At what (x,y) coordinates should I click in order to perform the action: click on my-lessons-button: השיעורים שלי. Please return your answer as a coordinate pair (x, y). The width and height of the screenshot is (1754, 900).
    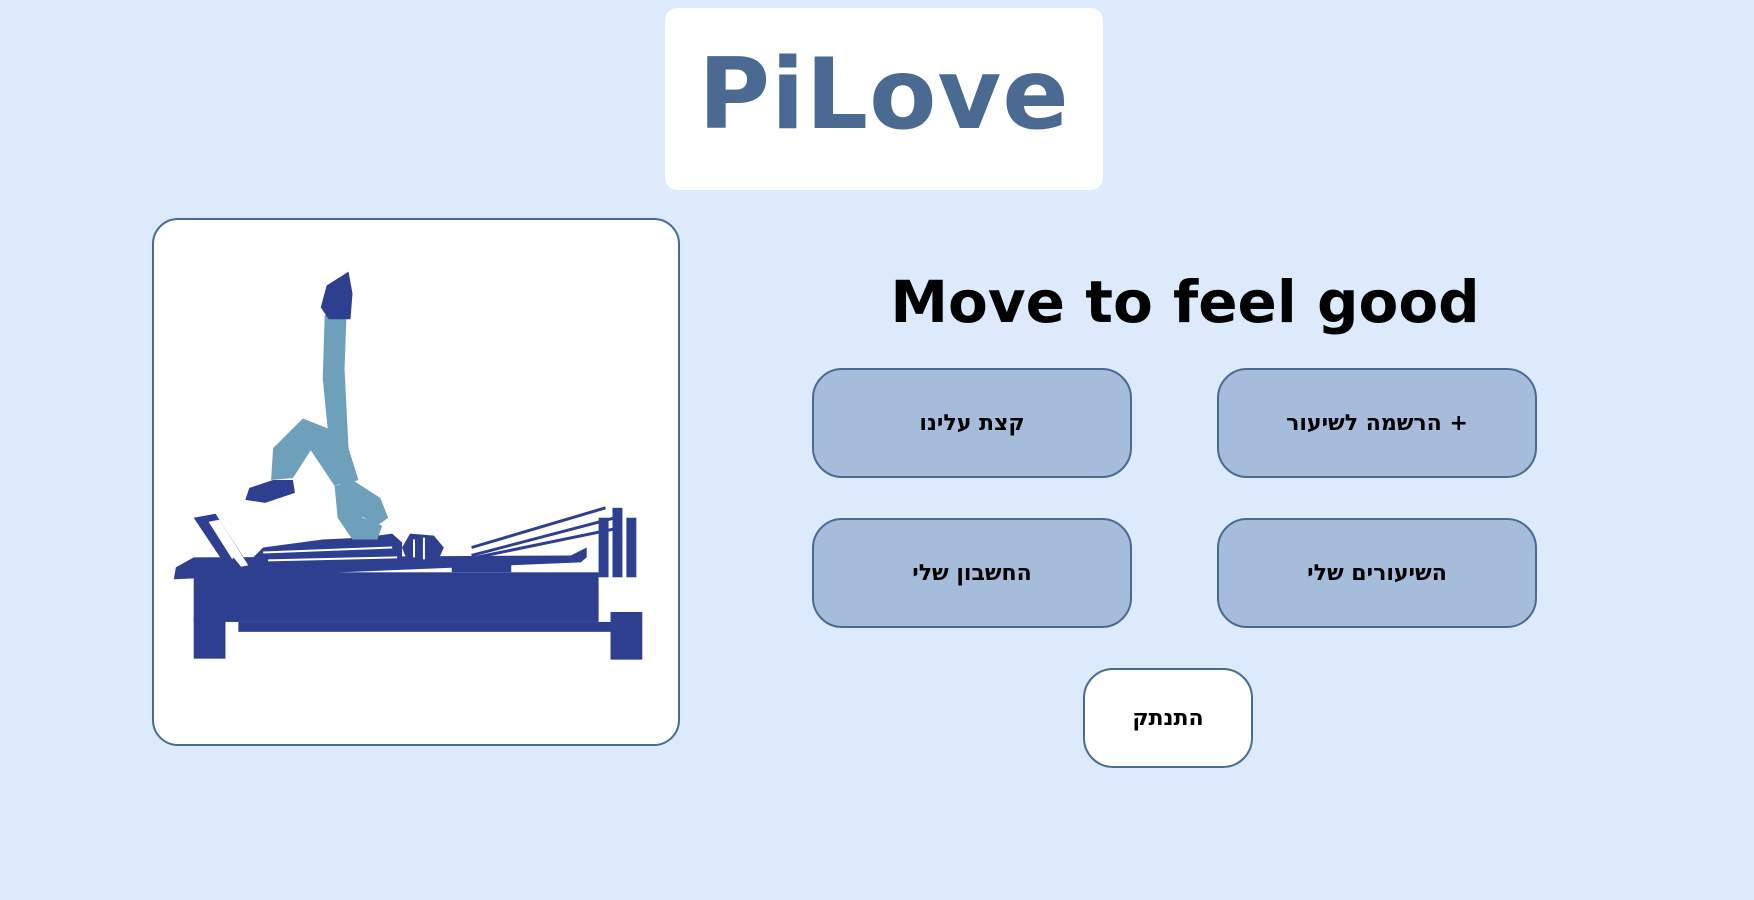
    Looking at the image, I should click on (1377, 573).